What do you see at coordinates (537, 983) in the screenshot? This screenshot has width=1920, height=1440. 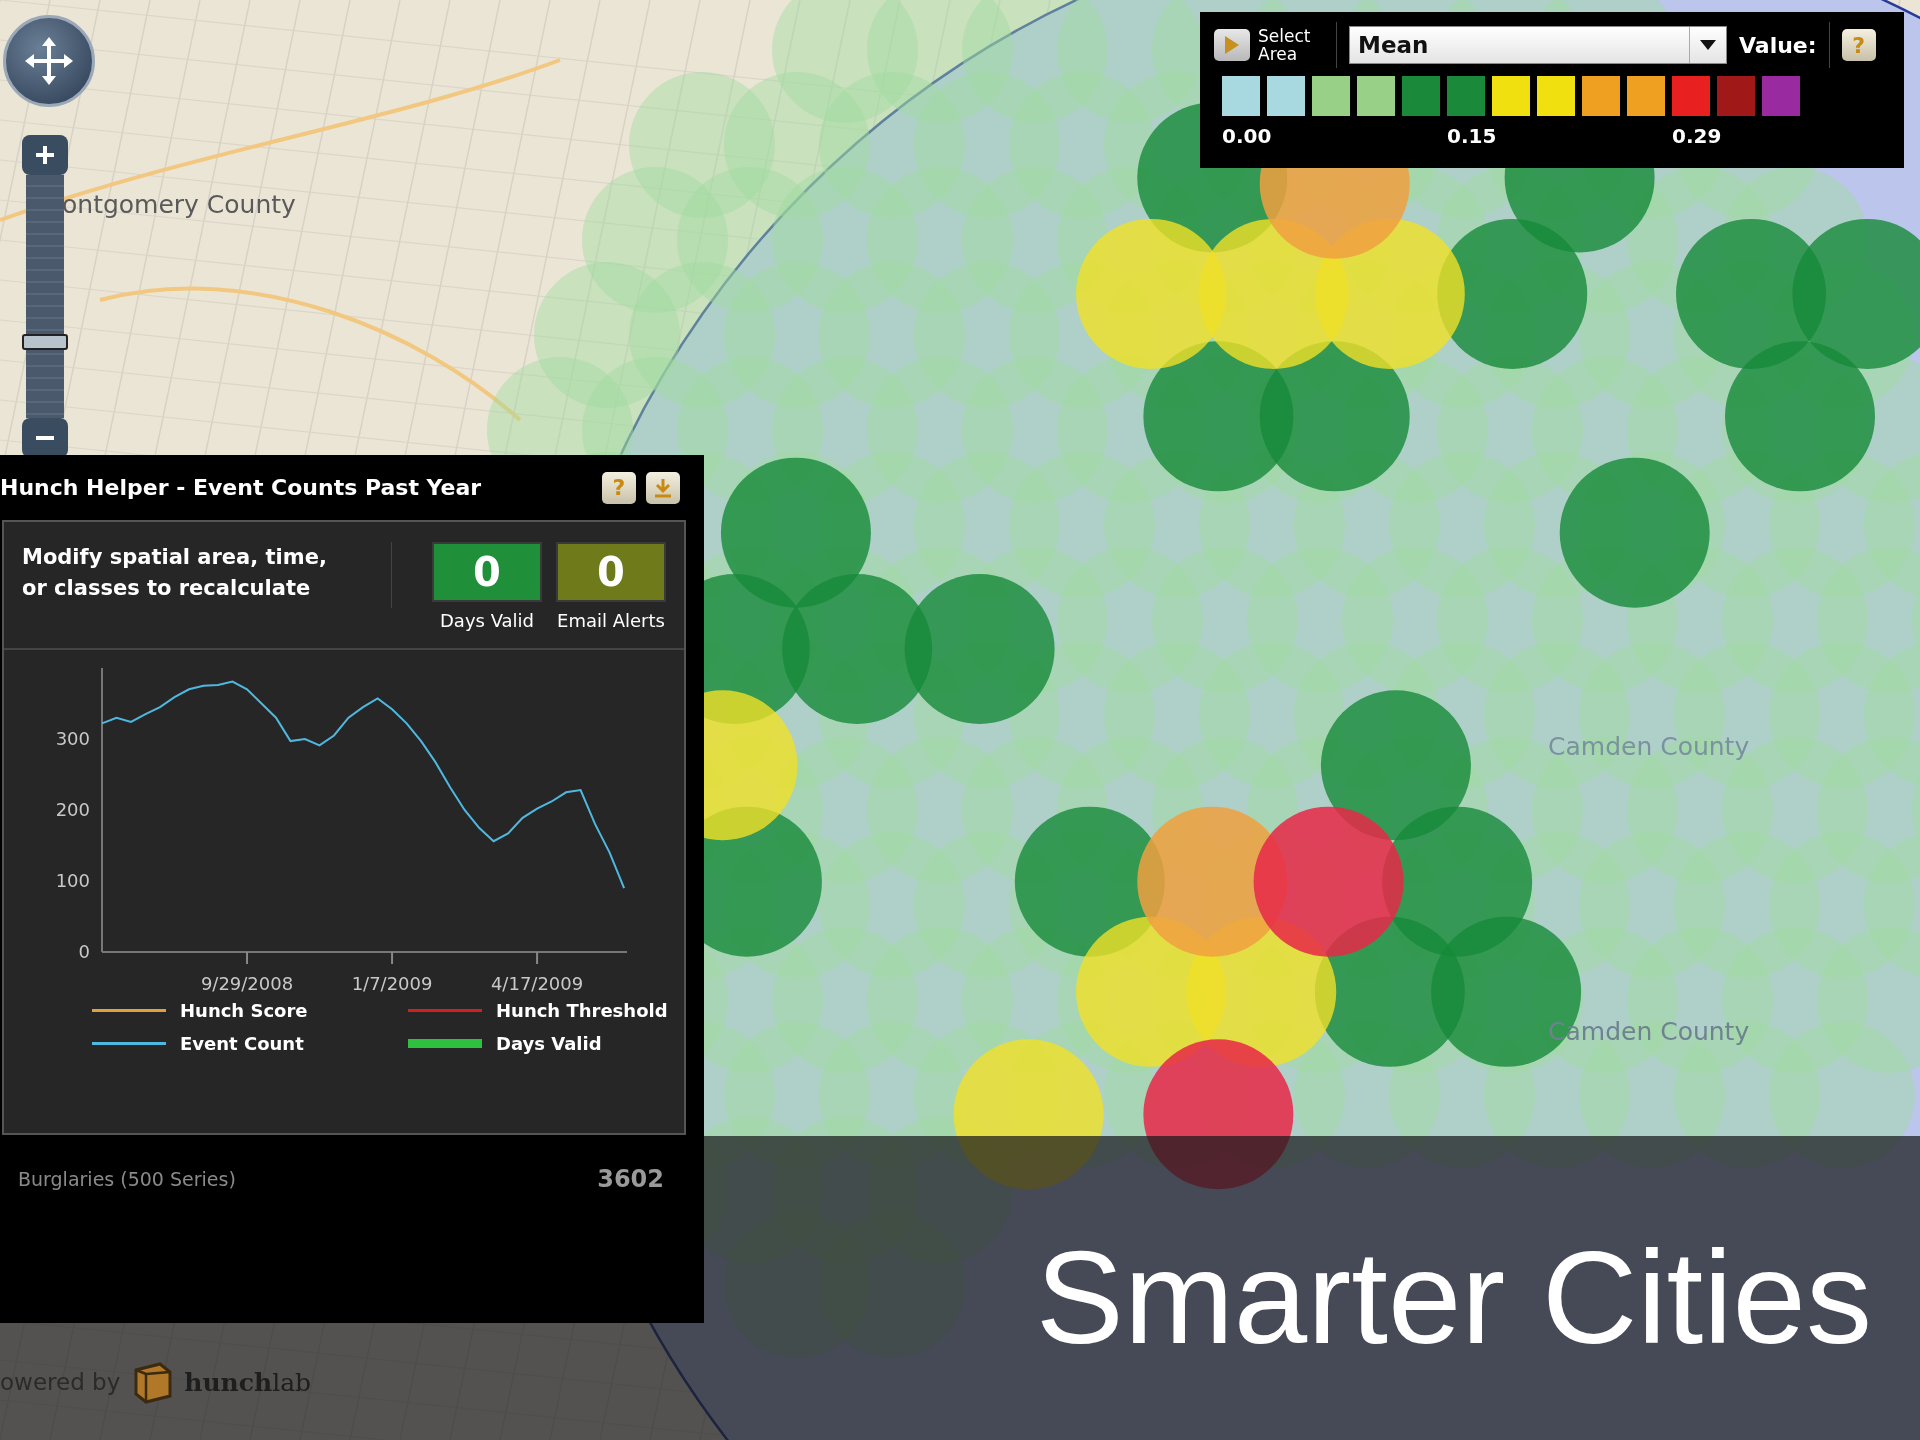 I see `x-tick-label: 4/17/2009` at bounding box center [537, 983].